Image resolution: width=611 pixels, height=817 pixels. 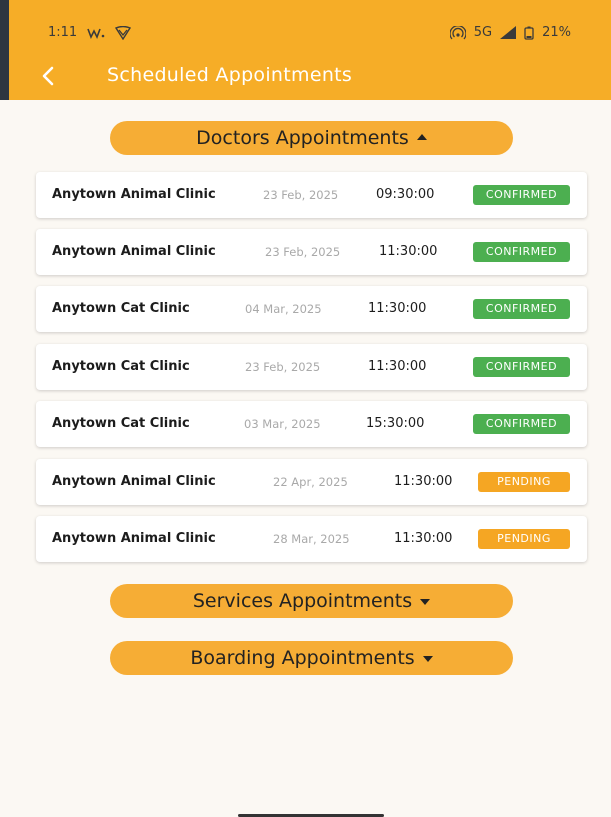 What do you see at coordinates (310, 50) in the screenshot?
I see `header: 1:11 5G 21% Scheduled Appointments` at bounding box center [310, 50].